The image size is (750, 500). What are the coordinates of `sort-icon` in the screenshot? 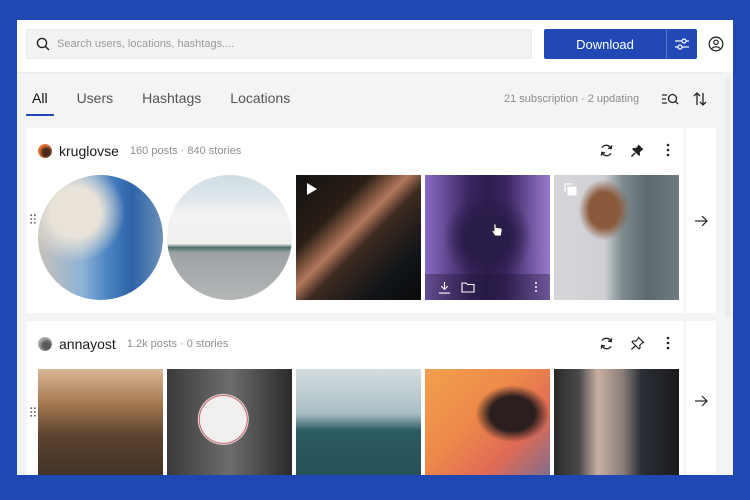 It's located at (700, 99).